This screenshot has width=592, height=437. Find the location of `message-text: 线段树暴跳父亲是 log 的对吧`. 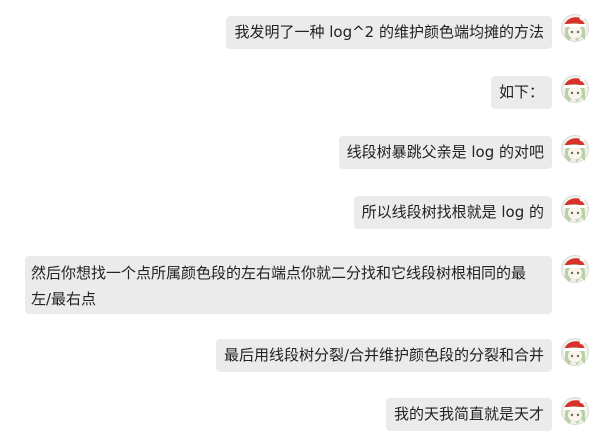

message-text: 线段树暴跳父亲是 log 的对吧 is located at coordinates (445, 152).